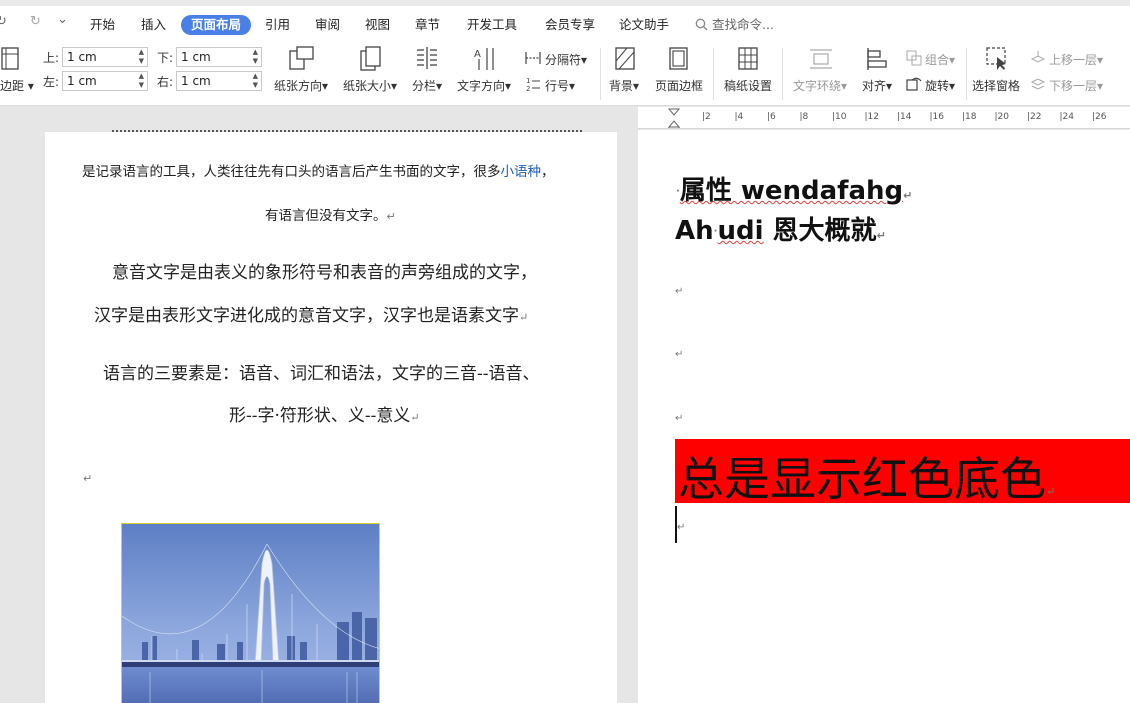 The image size is (1130, 703). Describe the element at coordinates (3, 21) in the screenshot. I see `undo-icon: ↻` at that location.